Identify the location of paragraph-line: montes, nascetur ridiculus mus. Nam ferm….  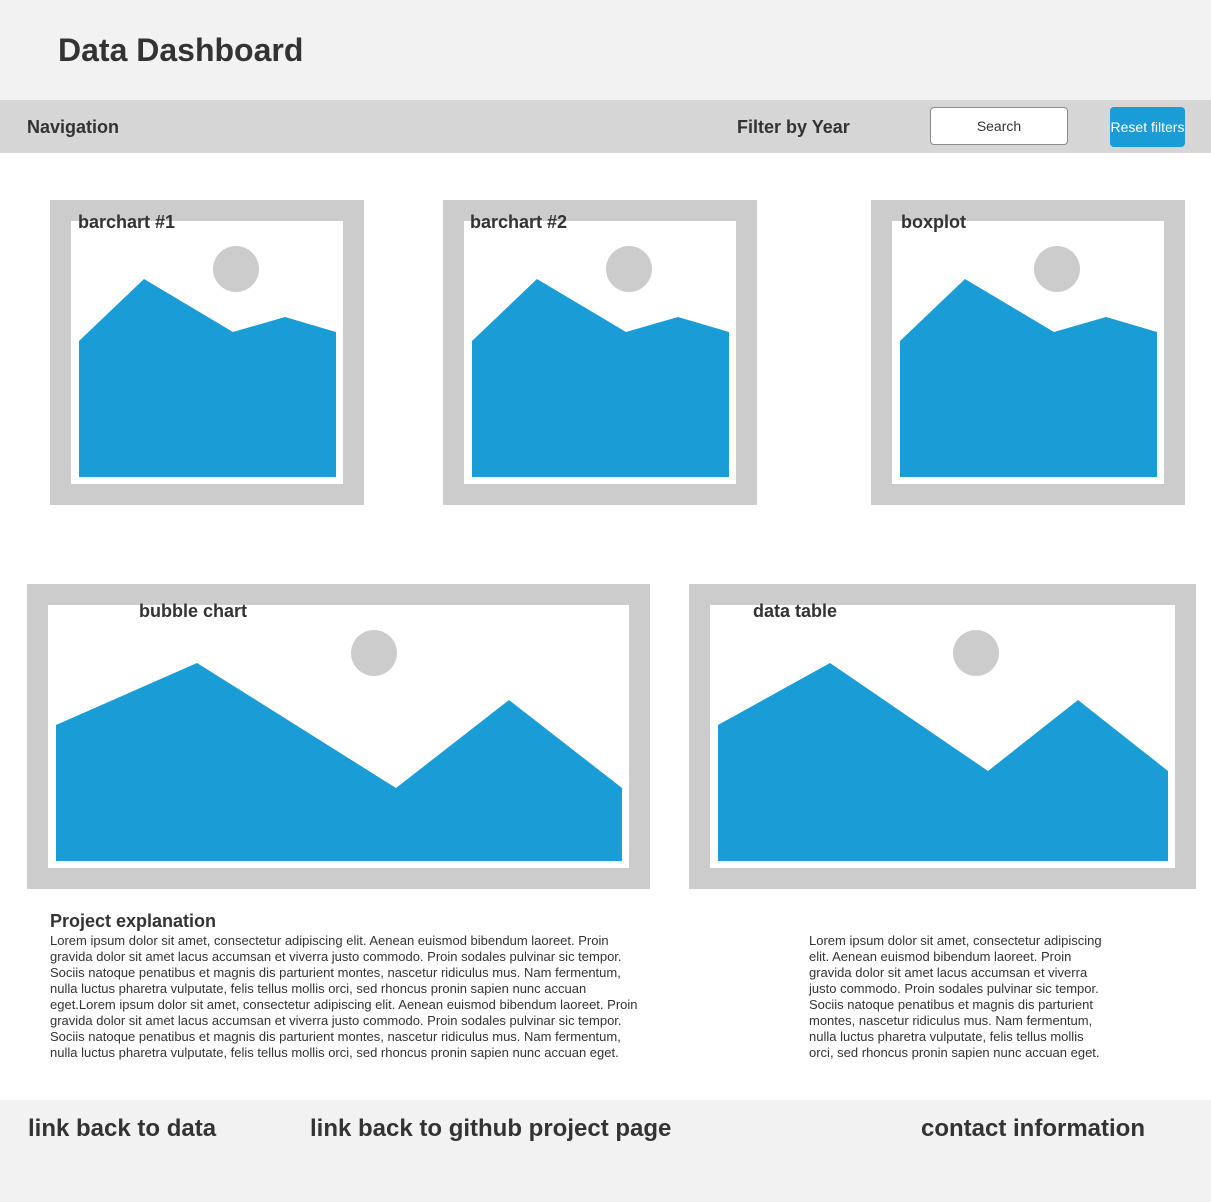
(951, 1020).